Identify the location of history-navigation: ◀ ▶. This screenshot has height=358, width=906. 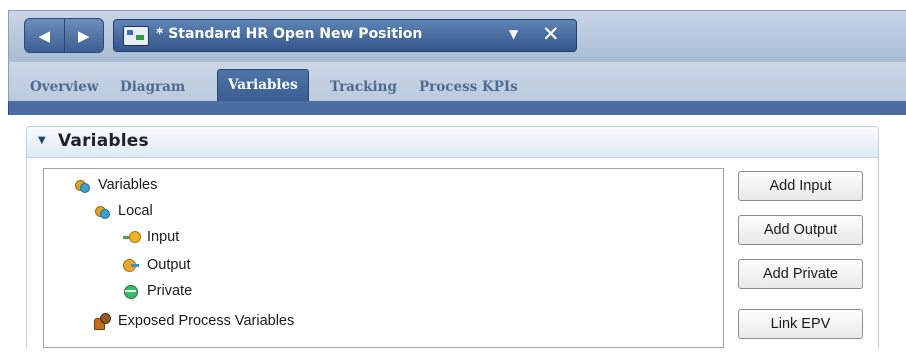
(64, 35).